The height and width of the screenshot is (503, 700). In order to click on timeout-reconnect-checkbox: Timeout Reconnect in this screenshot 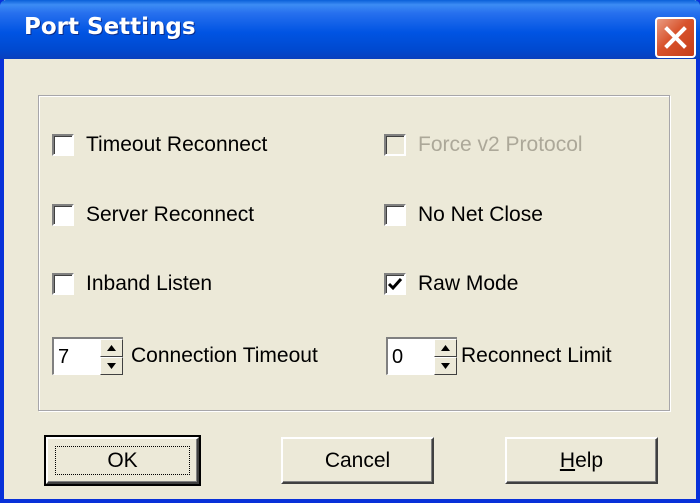, I will do `click(159, 145)`.